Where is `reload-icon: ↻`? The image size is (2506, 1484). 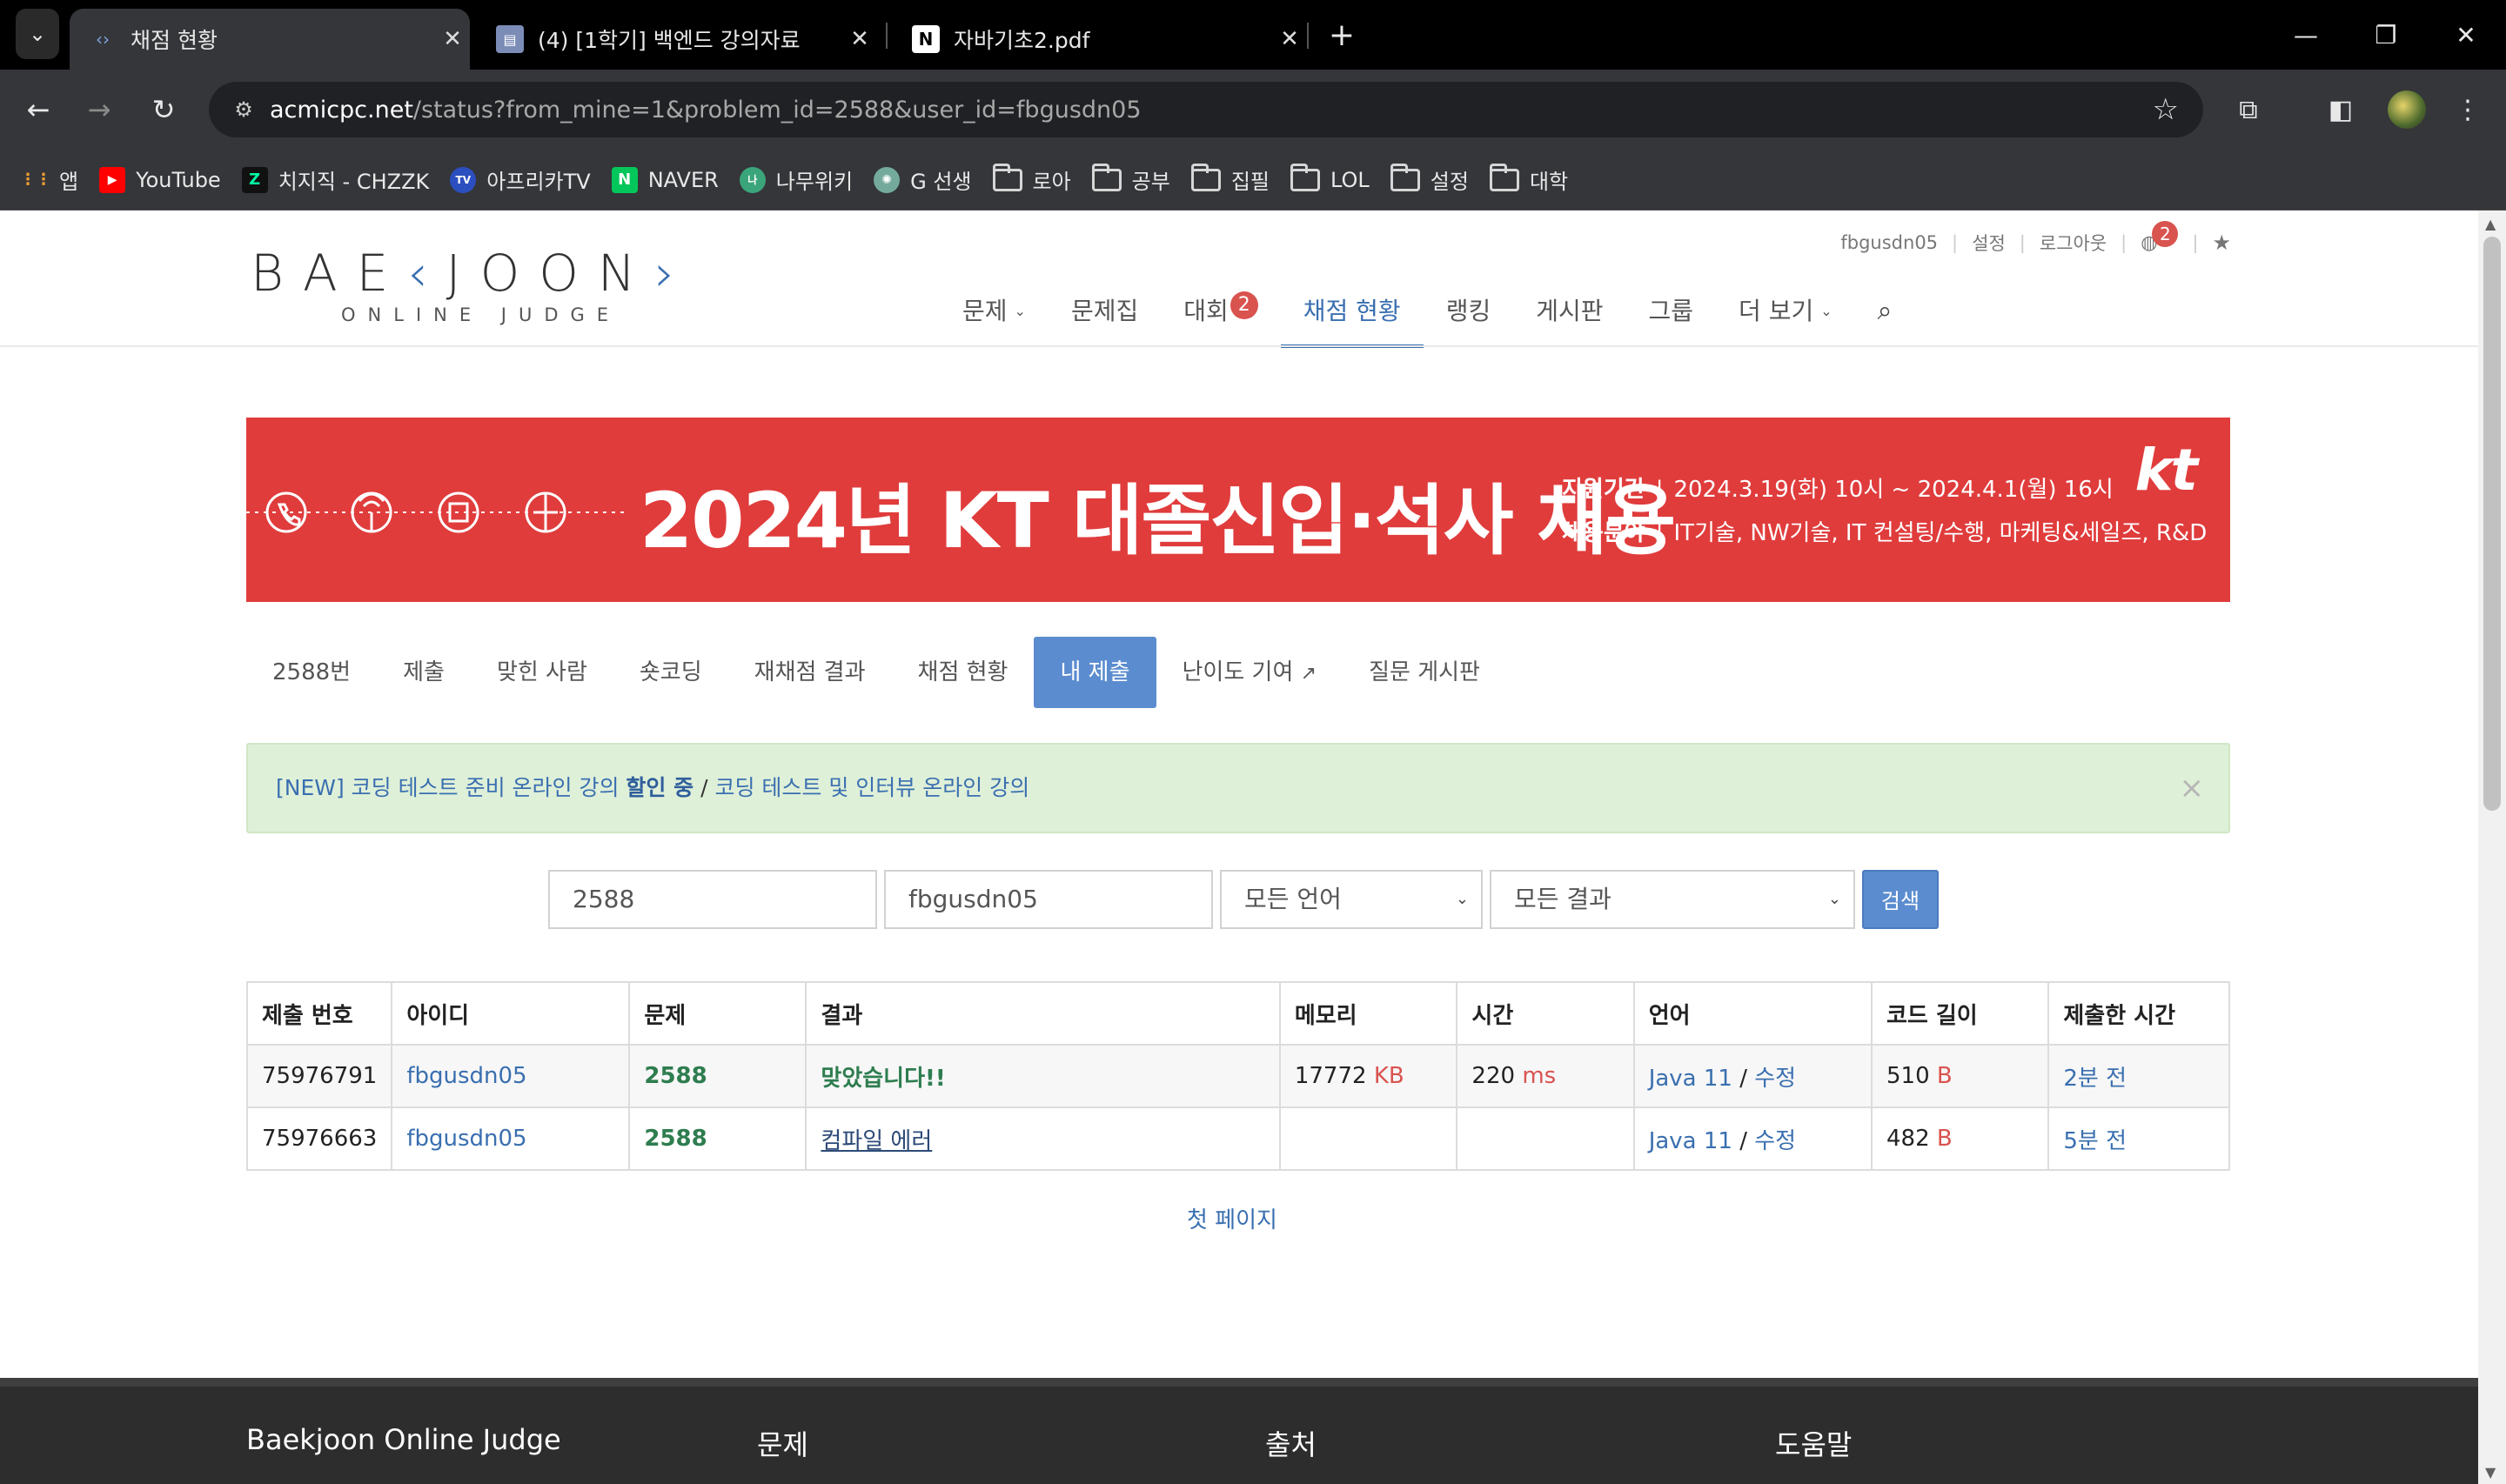
reload-icon: ↻ is located at coordinates (163, 109).